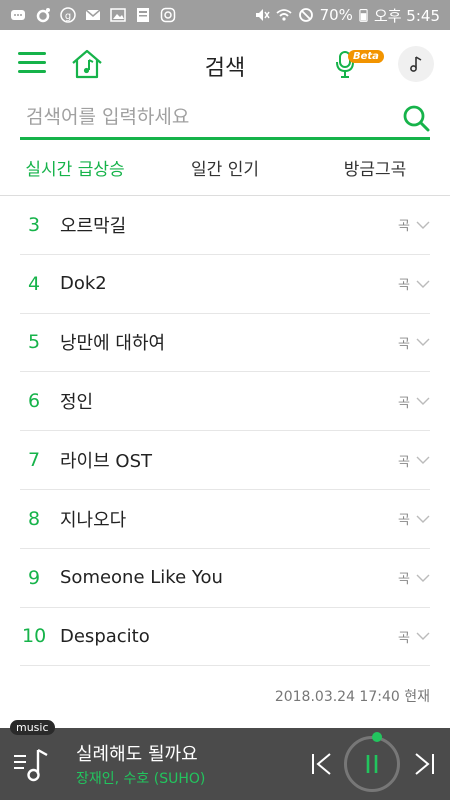 The width and height of the screenshot is (450, 800). Describe the element at coordinates (262, 15) in the screenshot. I see `mute-icon` at that location.